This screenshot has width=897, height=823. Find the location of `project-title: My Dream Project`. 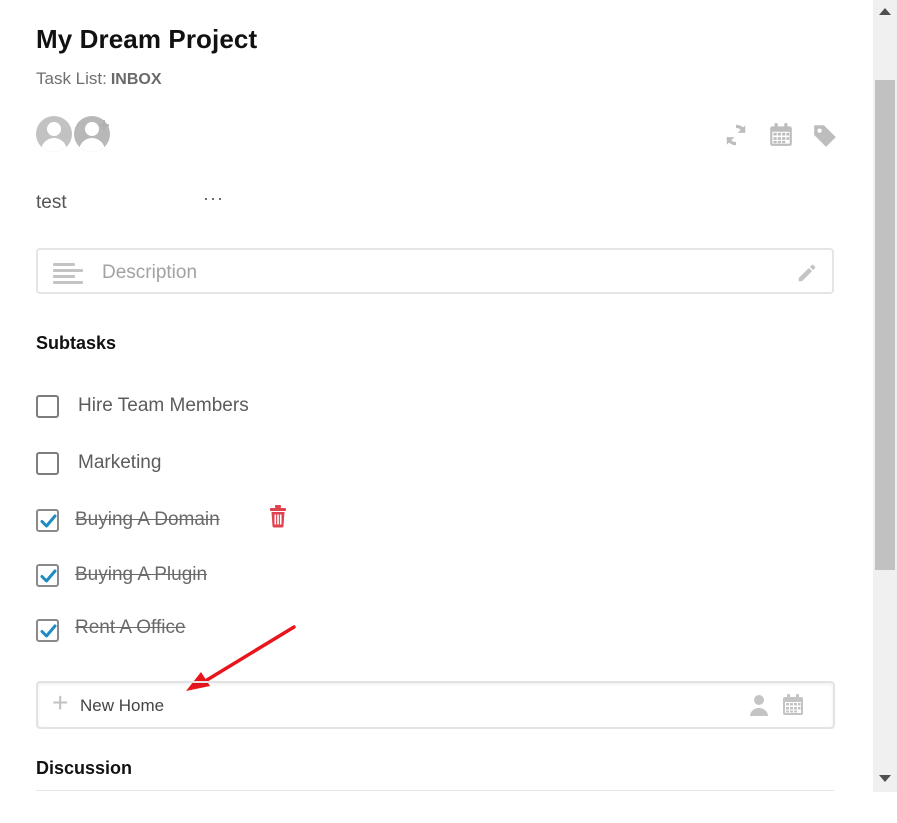

project-title: My Dream Project is located at coordinates (147, 39).